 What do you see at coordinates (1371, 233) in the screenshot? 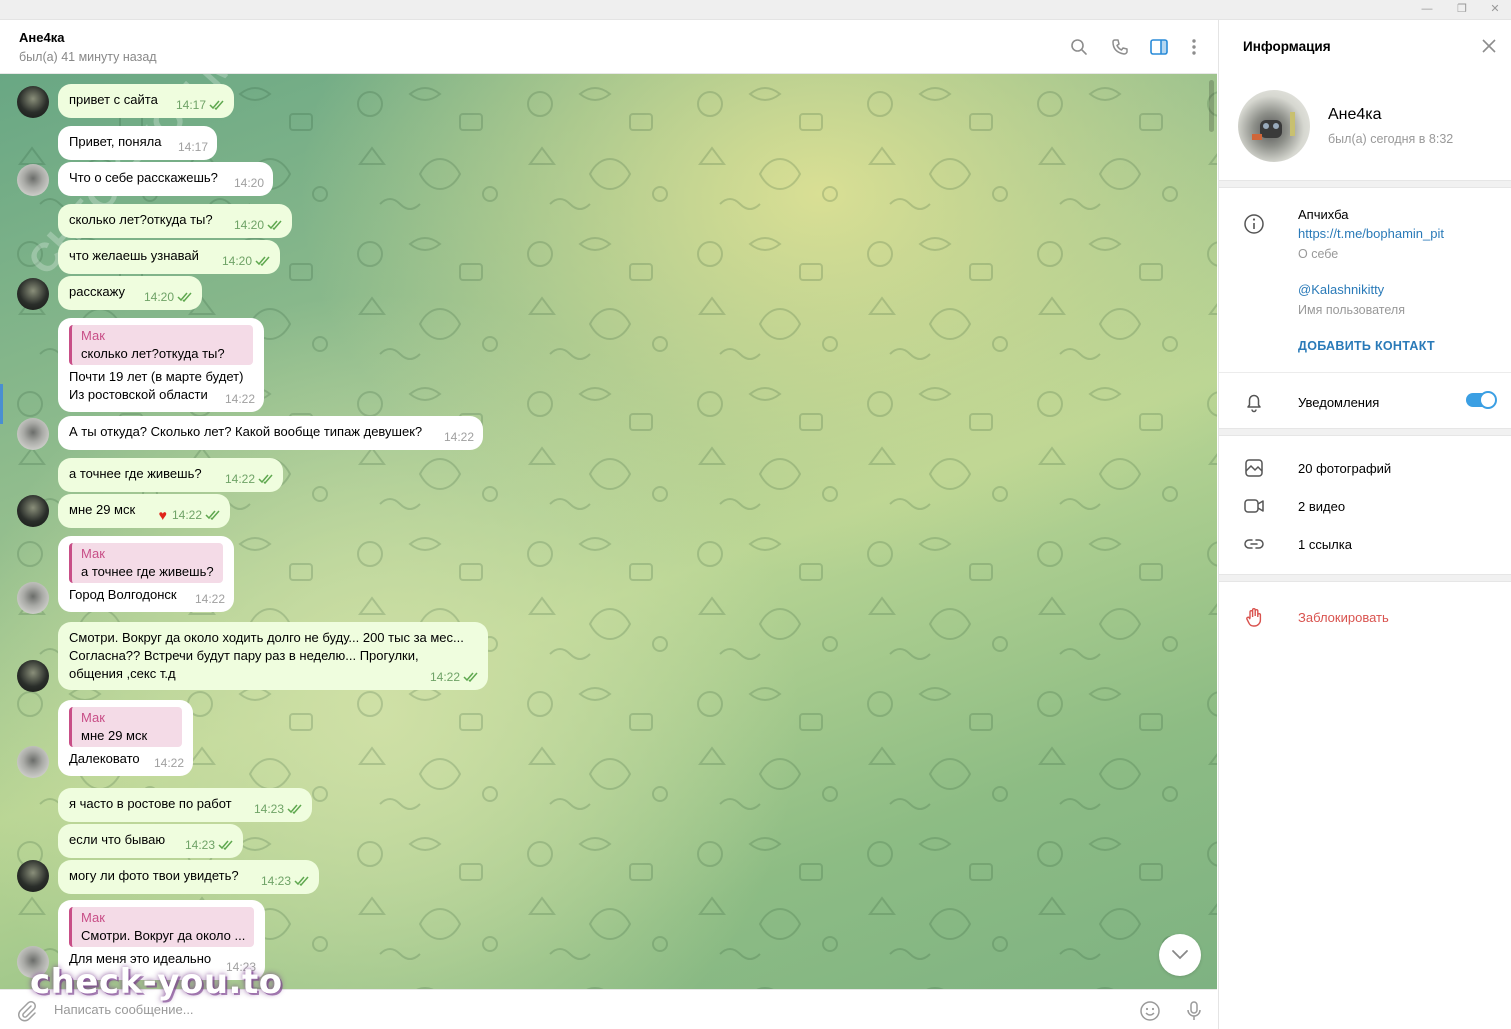
I see `bio-link: https://t.me/bophamin_pit` at bounding box center [1371, 233].